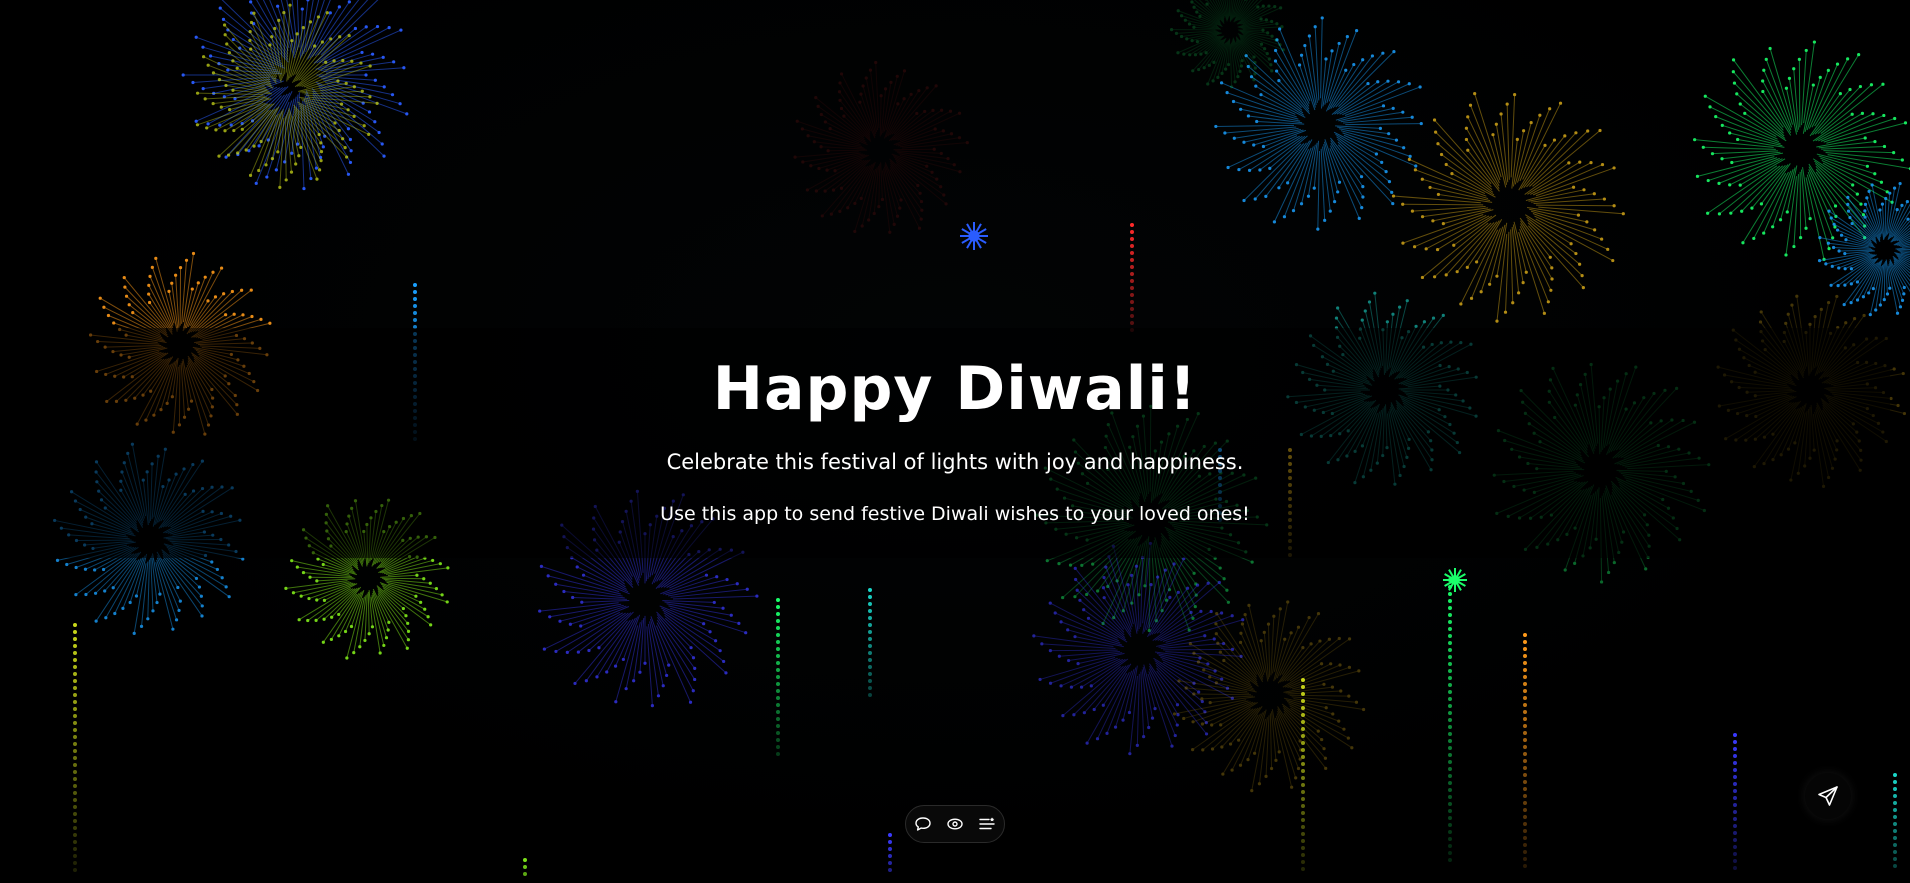 Image resolution: width=1910 pixels, height=883 pixels. I want to click on options-button, so click(987, 824).